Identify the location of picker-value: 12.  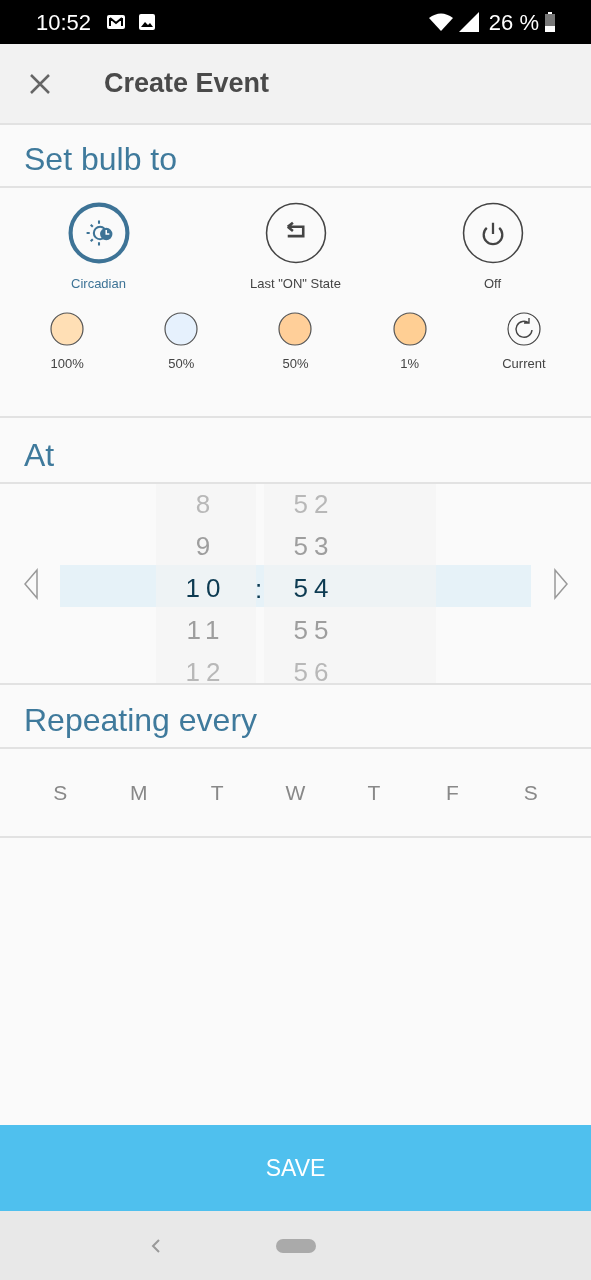
(206, 667).